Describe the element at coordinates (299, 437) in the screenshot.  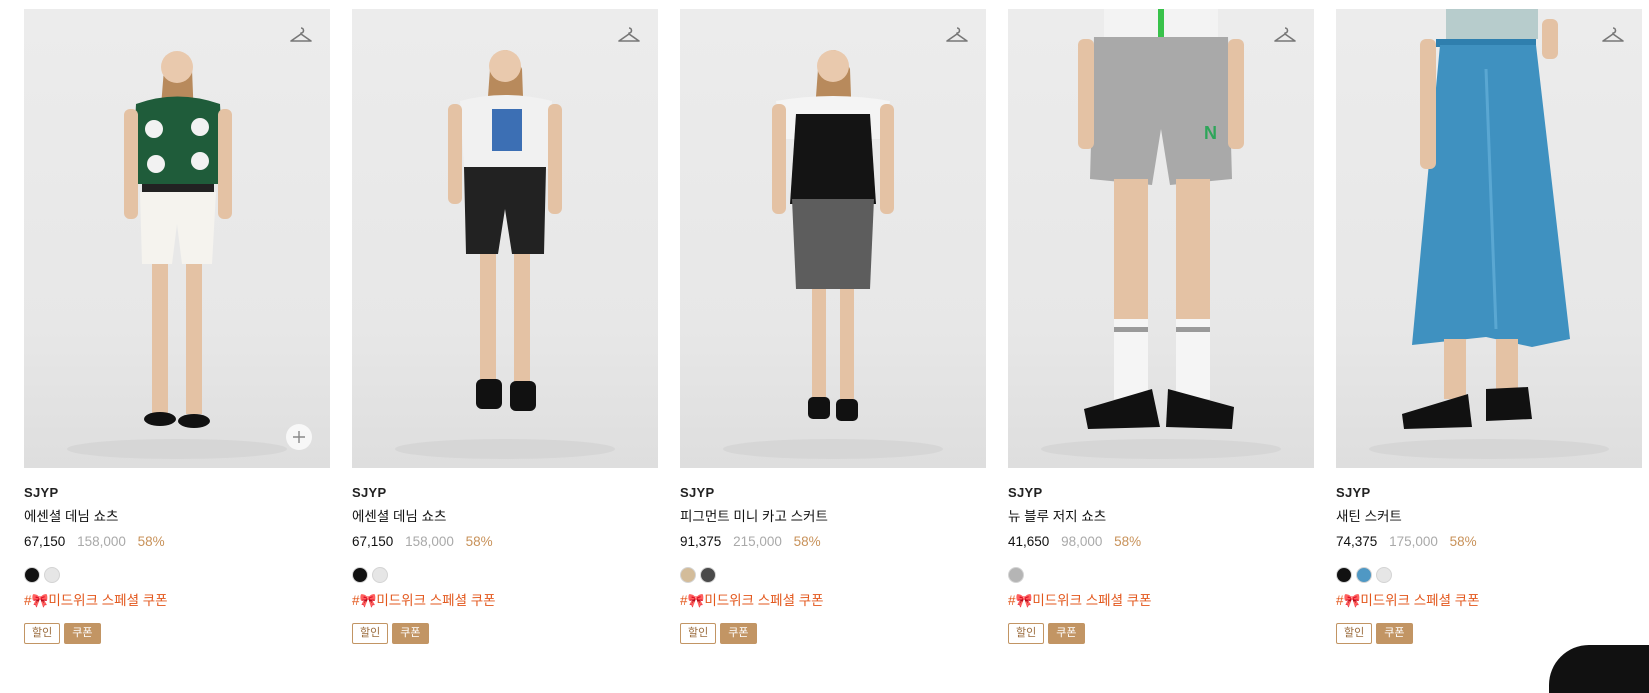
I see `plus-icon` at that location.